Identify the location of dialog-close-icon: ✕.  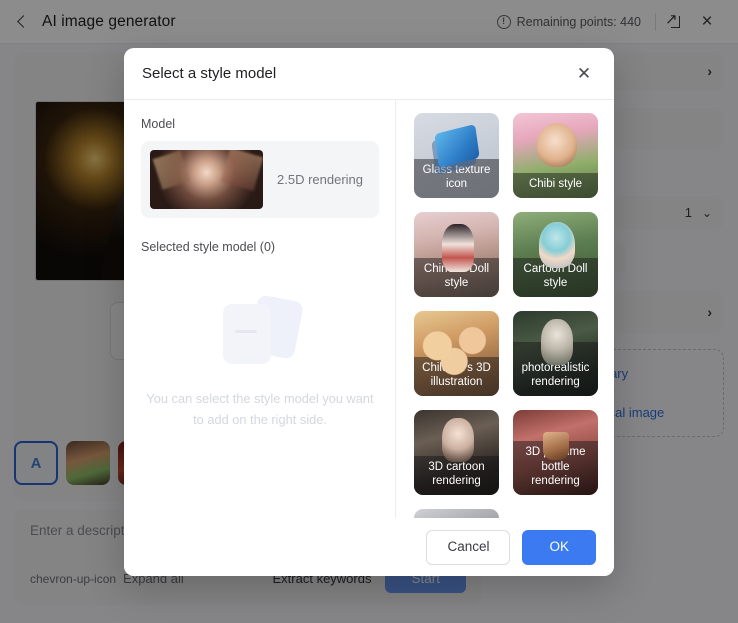
(584, 74).